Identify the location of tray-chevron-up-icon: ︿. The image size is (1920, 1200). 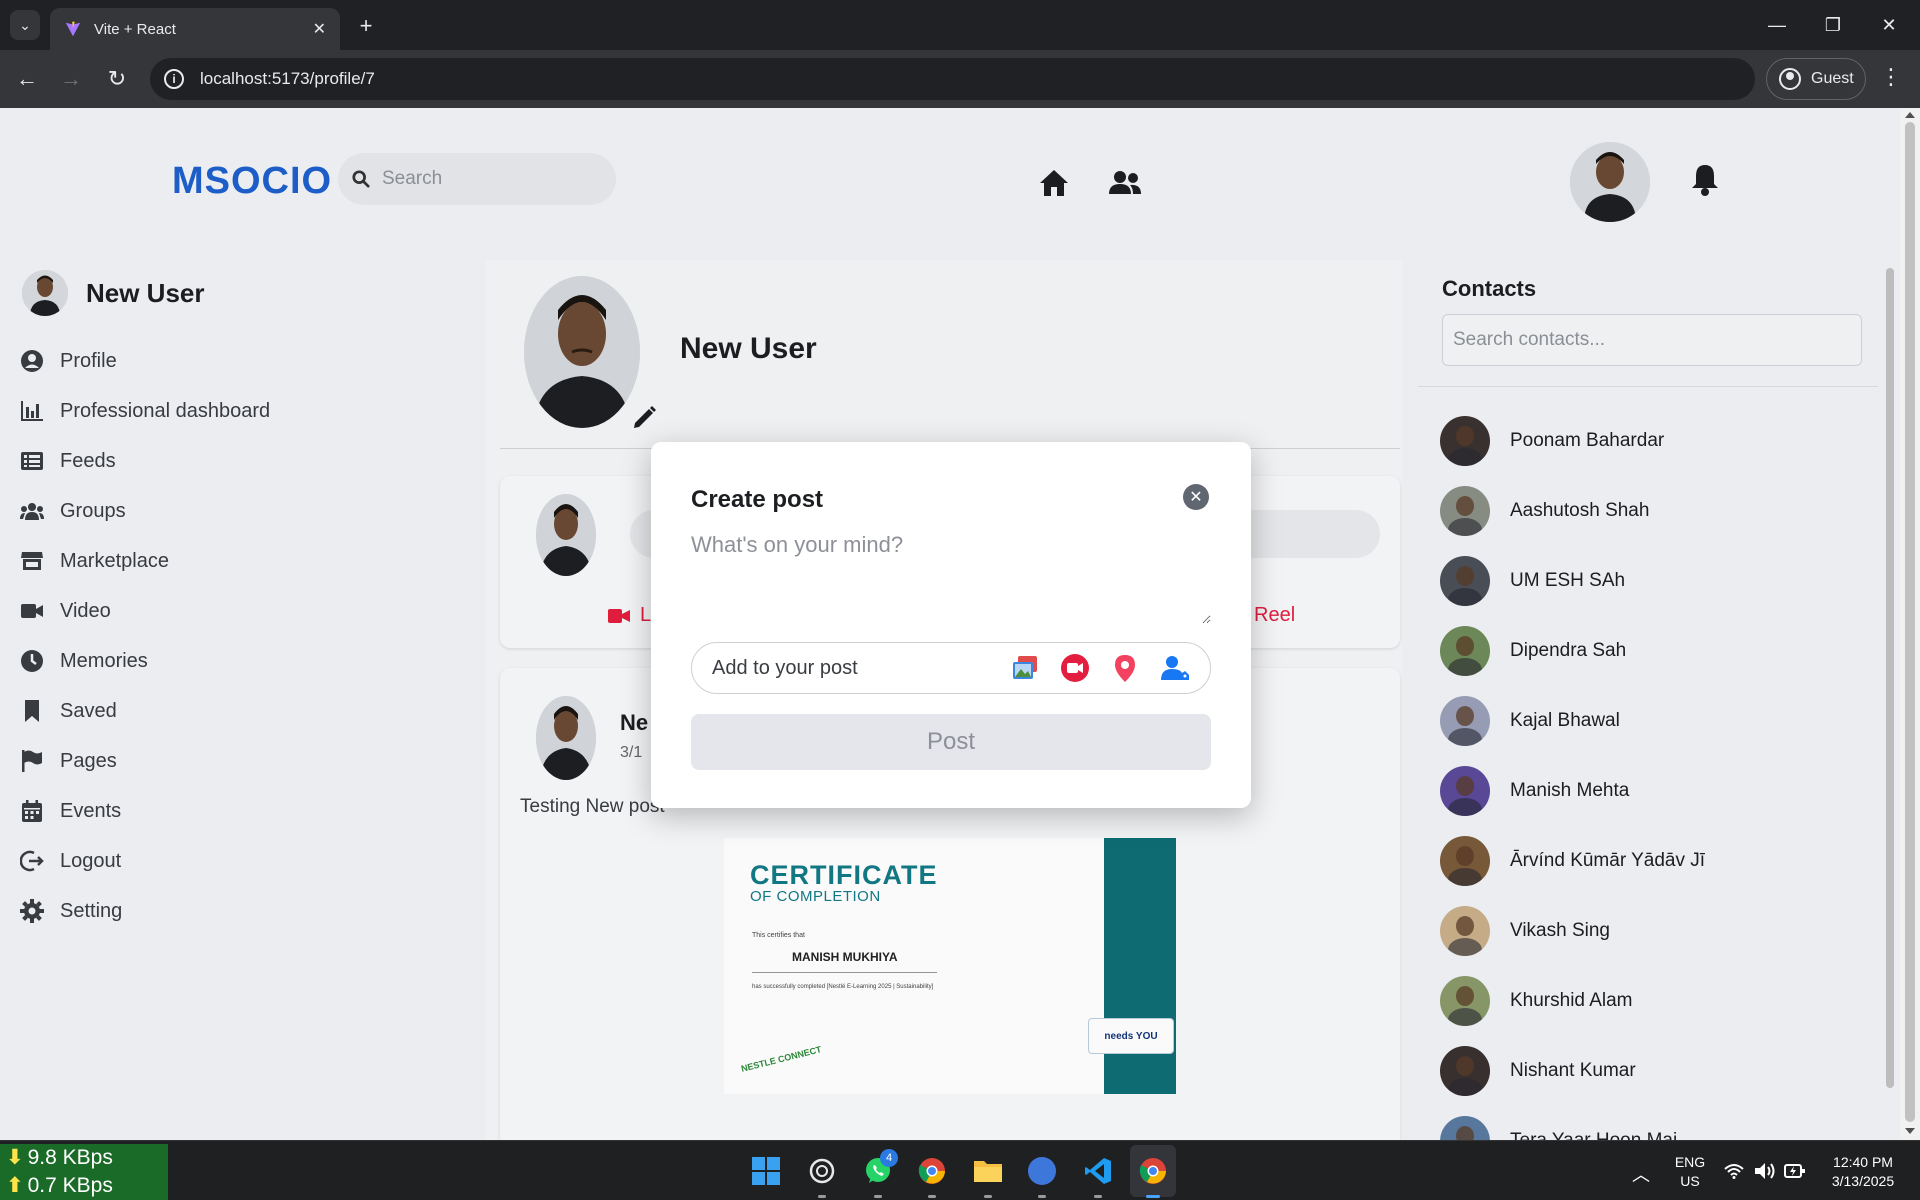
(1641, 1174).